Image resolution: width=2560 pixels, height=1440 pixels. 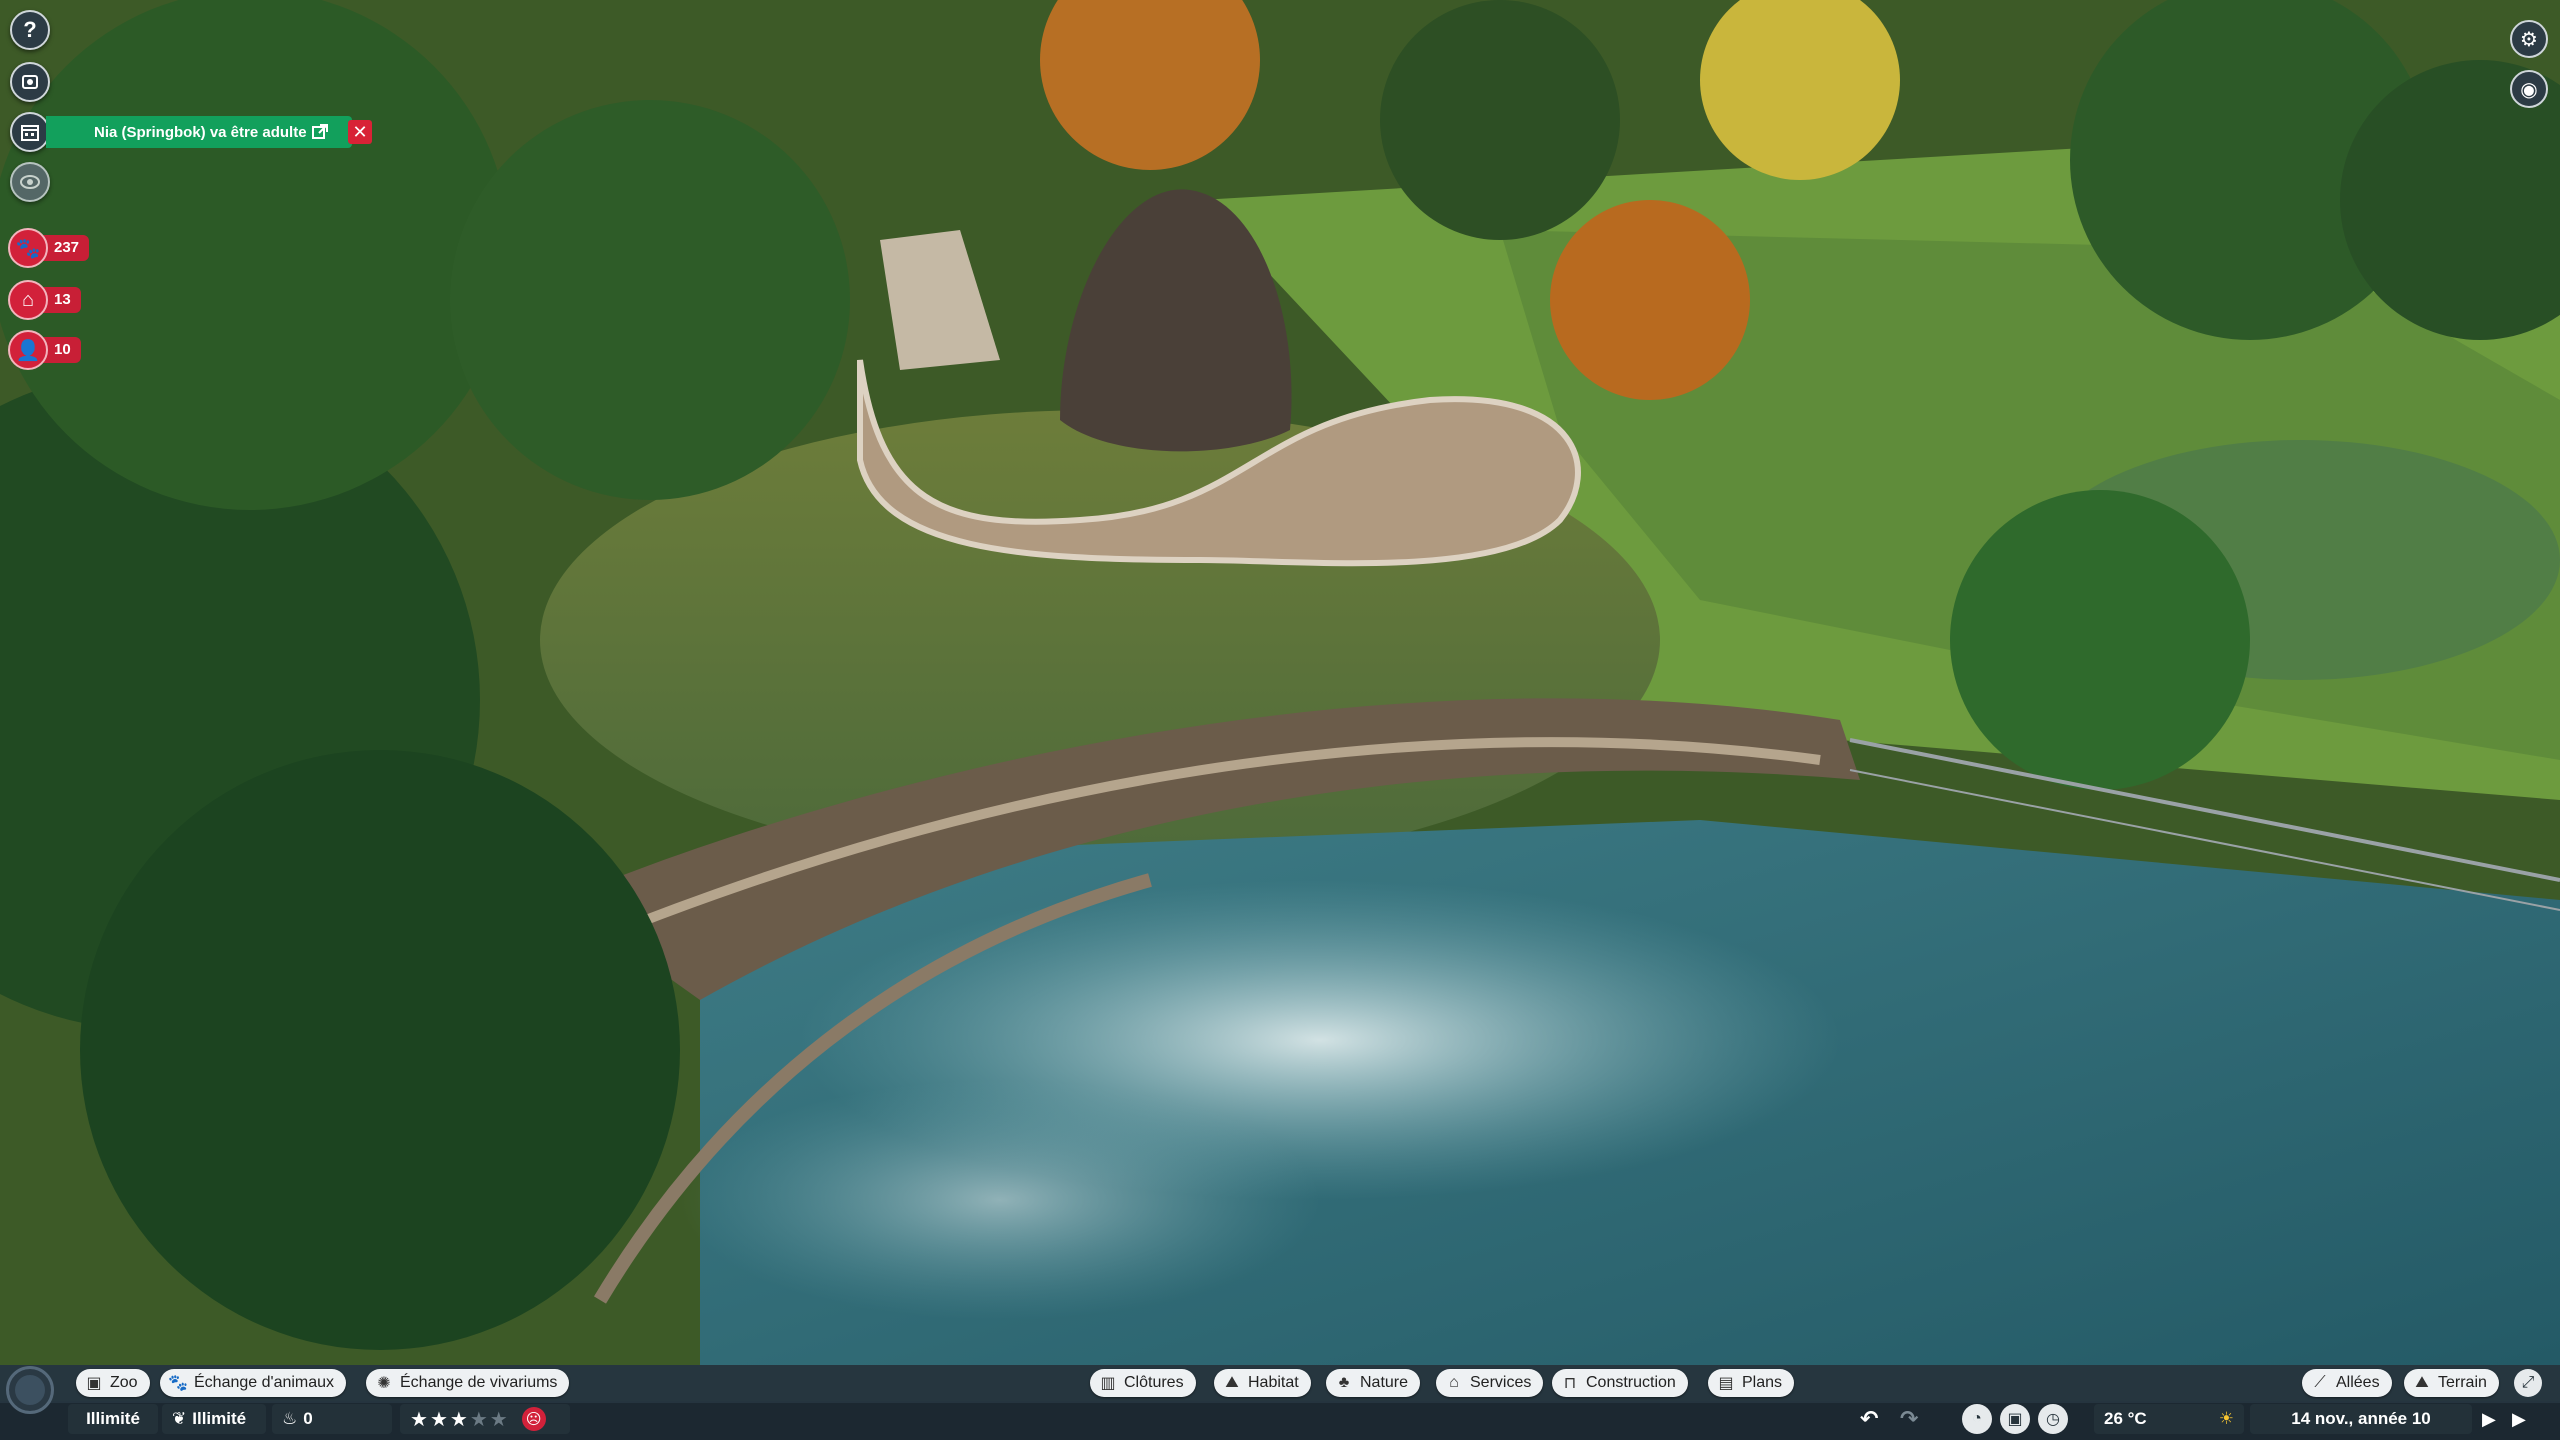 I want to click on tab-paths: ⟋ Allées, so click(x=2347, y=1383).